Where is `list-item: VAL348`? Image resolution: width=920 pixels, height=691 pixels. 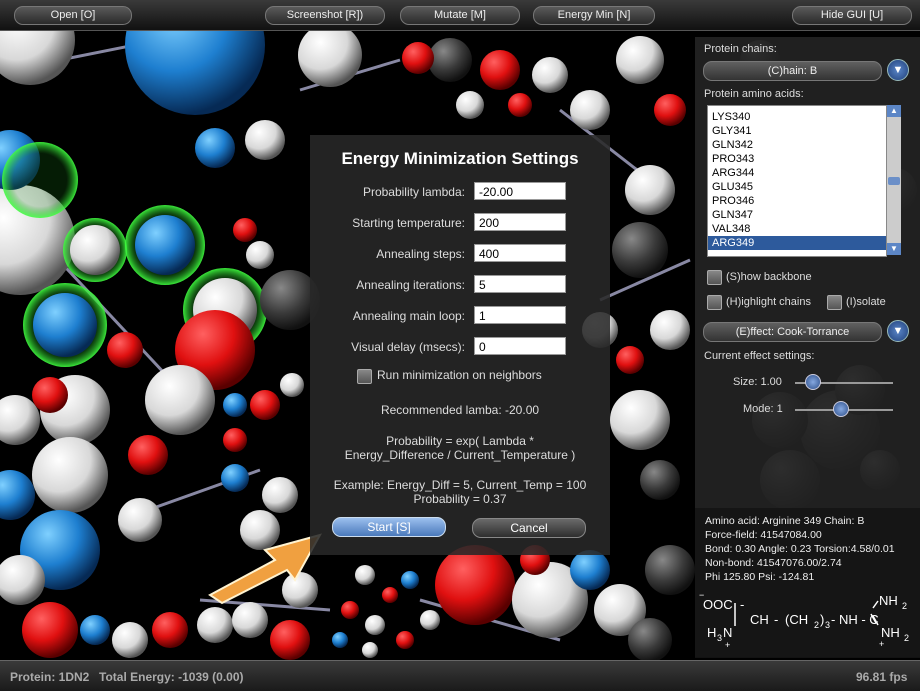 list-item: VAL348 is located at coordinates (797, 229).